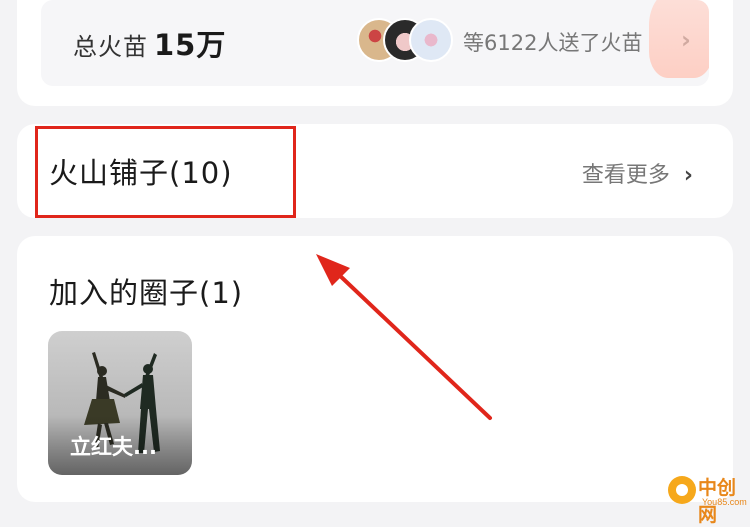  I want to click on flame-decoration, so click(679, 39).